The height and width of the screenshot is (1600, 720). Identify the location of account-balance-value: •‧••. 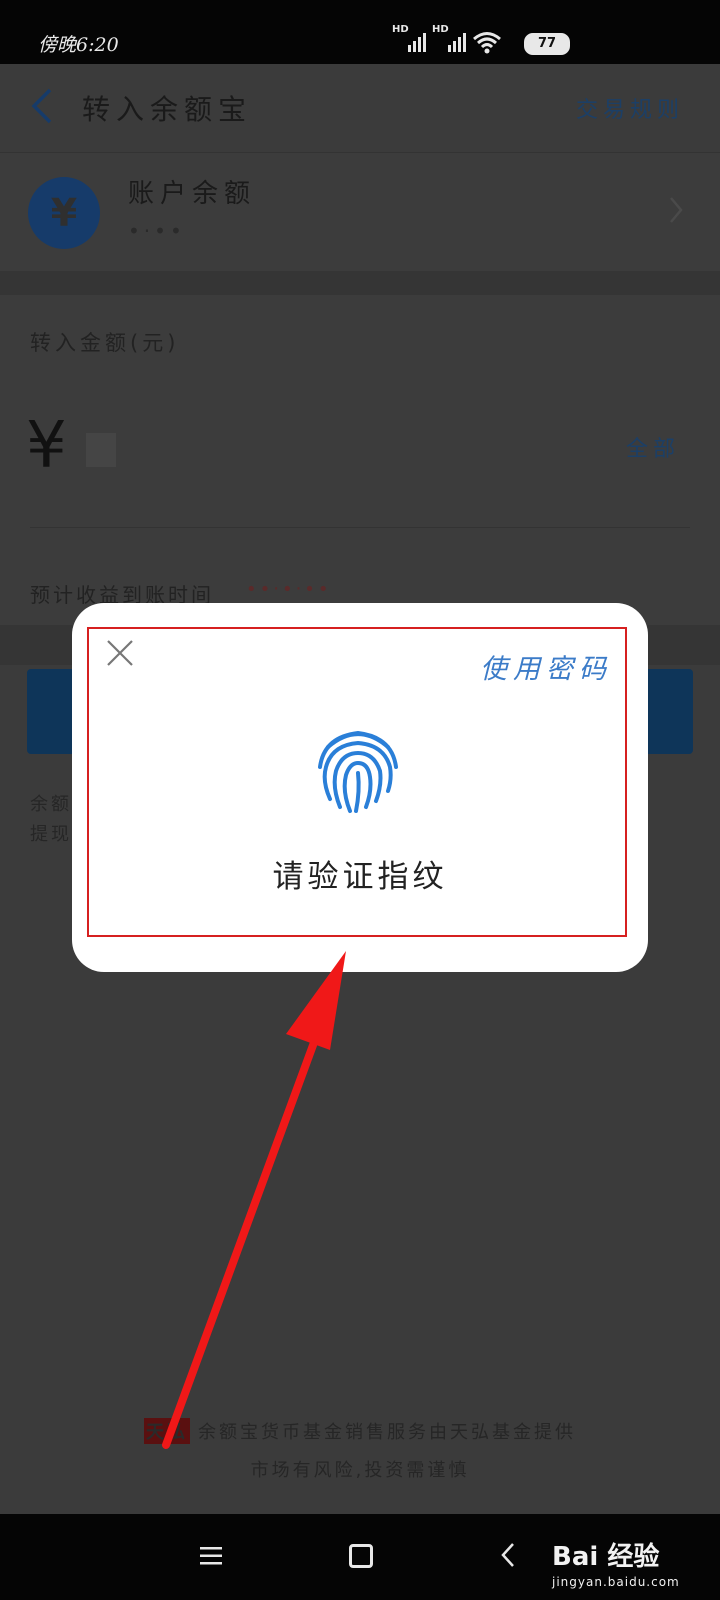
(157, 231).